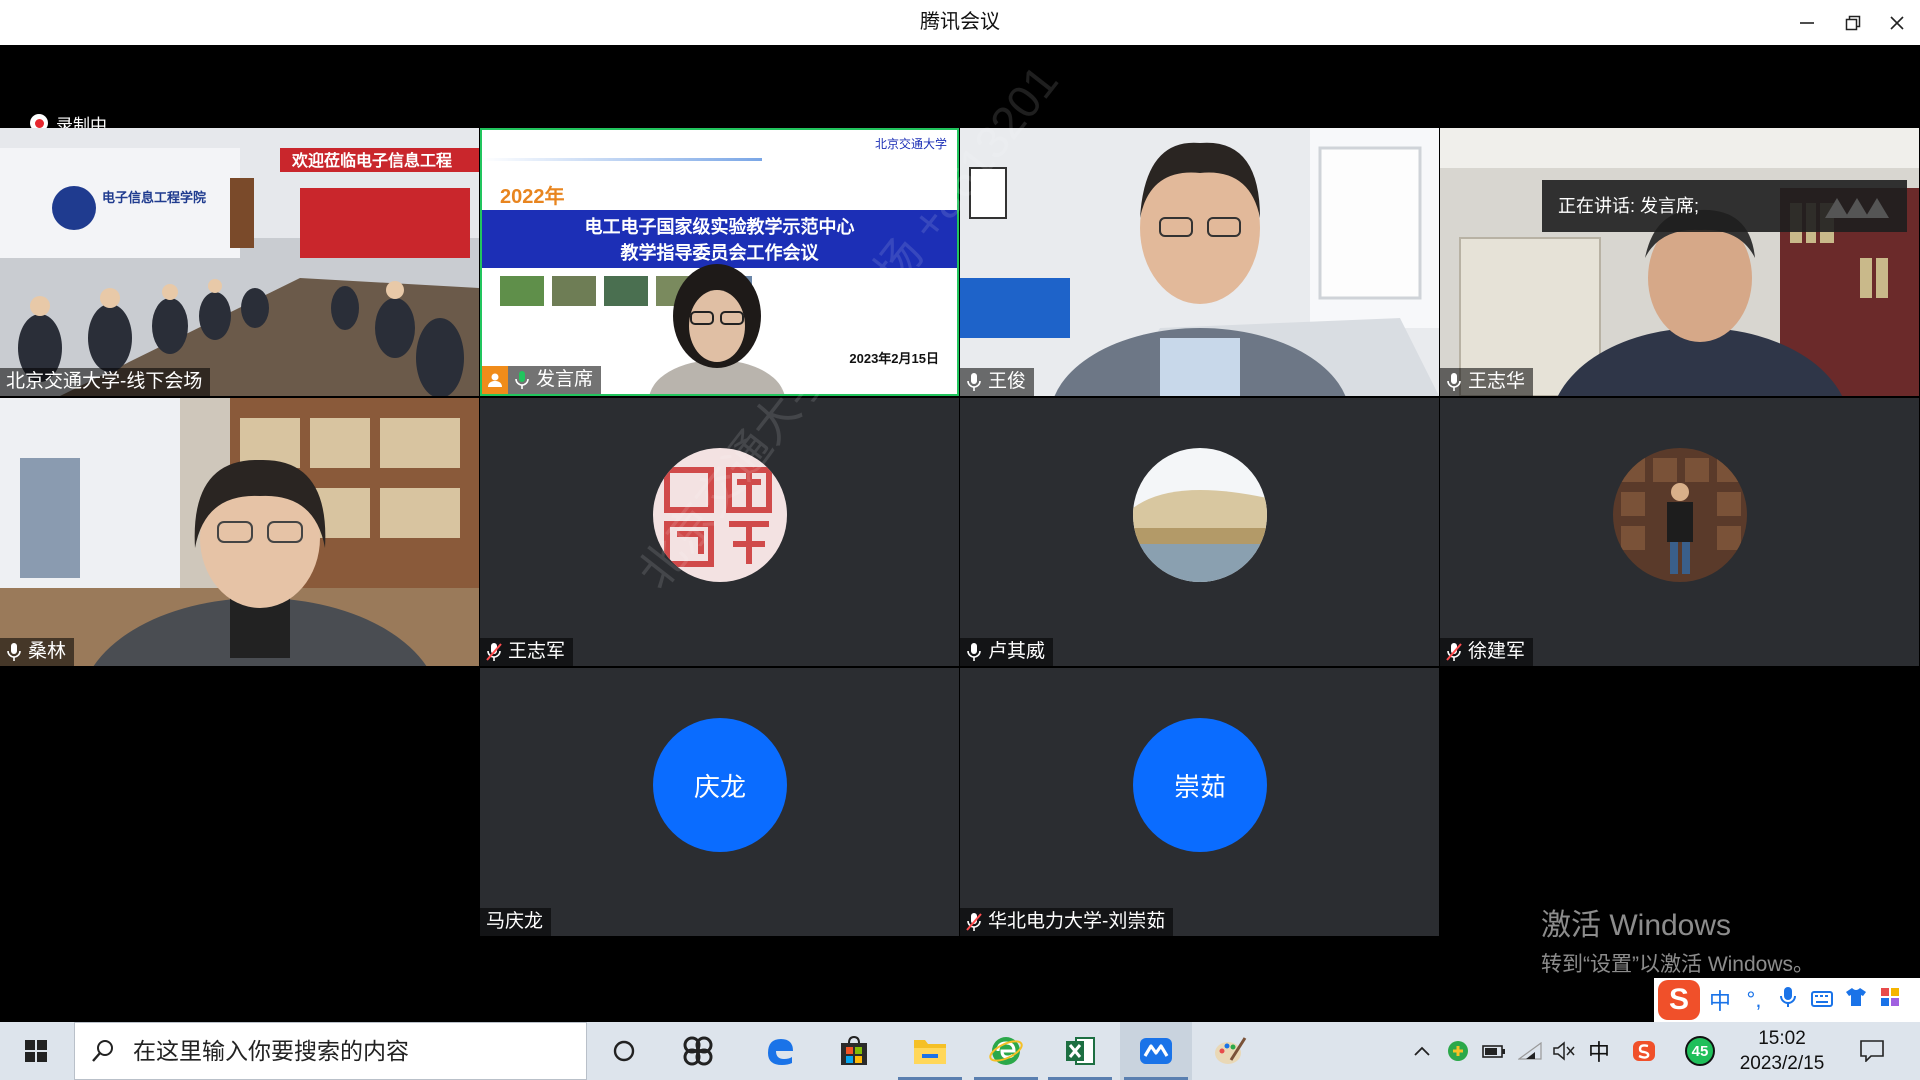  I want to click on tray-overflow-button, so click(1422, 1051).